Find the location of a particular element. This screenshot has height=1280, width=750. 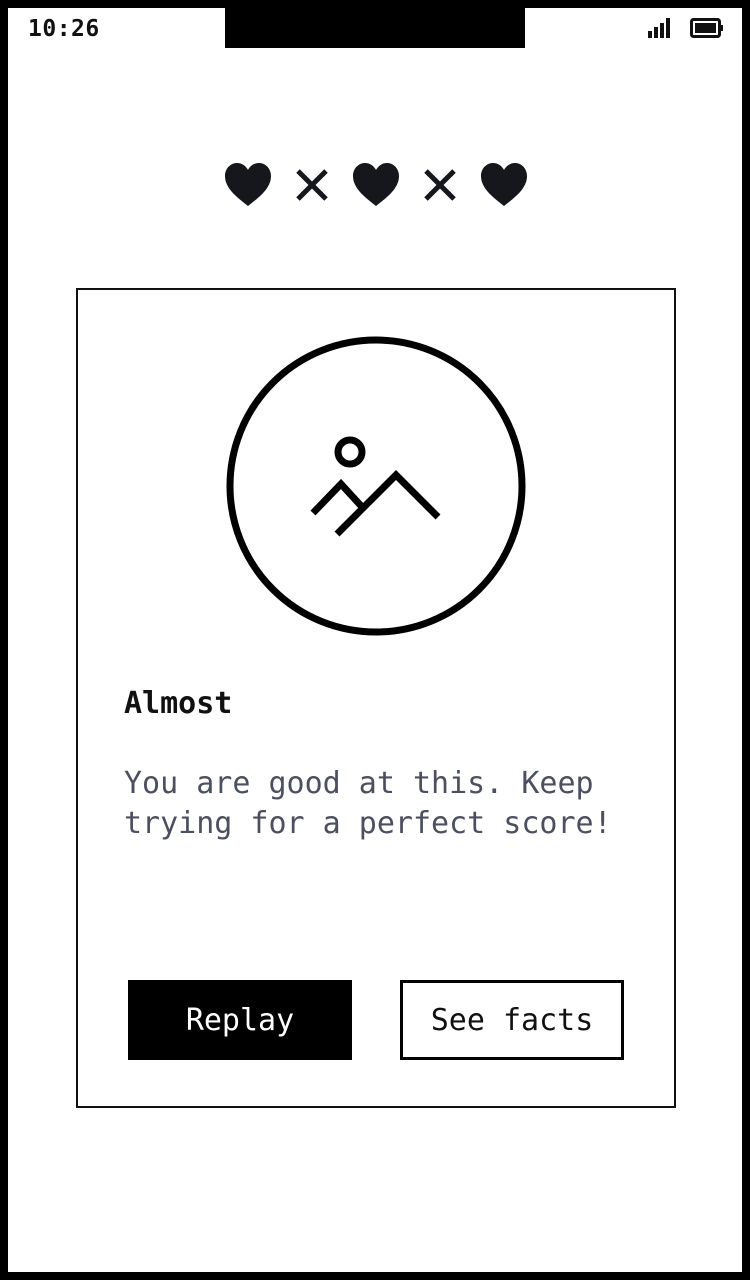

image-placeholder-icon is located at coordinates (376, 486).